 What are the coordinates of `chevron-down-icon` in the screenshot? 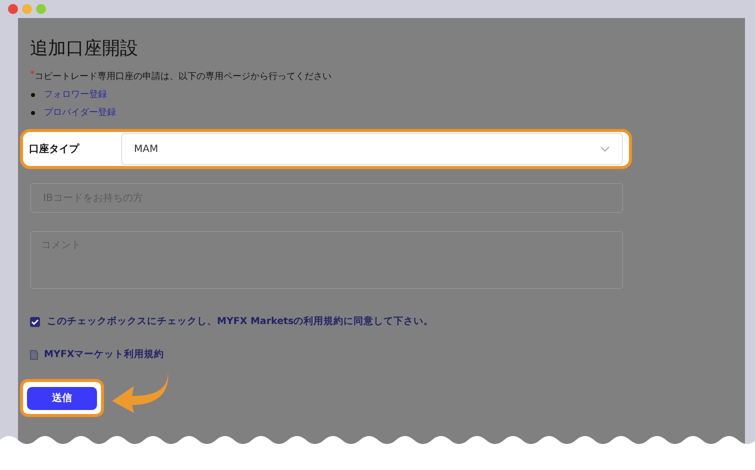 It's located at (605, 149).